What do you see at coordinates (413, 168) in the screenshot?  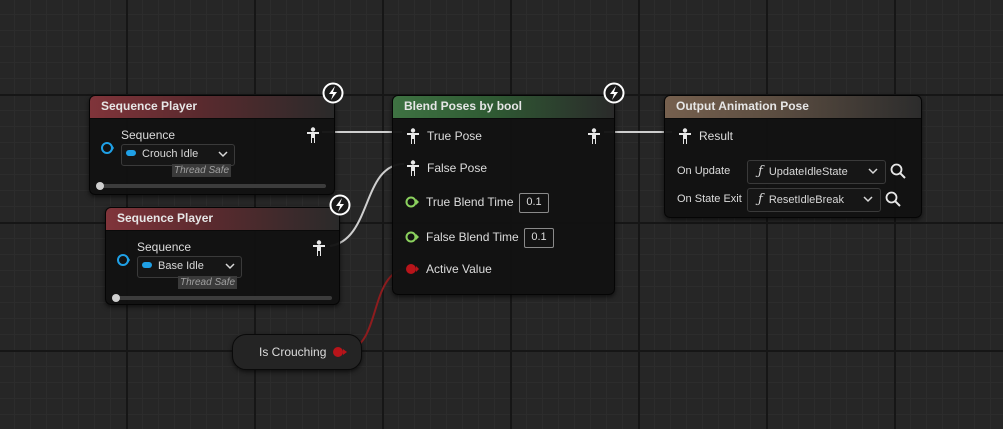 I see `false-pose-pin-icon` at bounding box center [413, 168].